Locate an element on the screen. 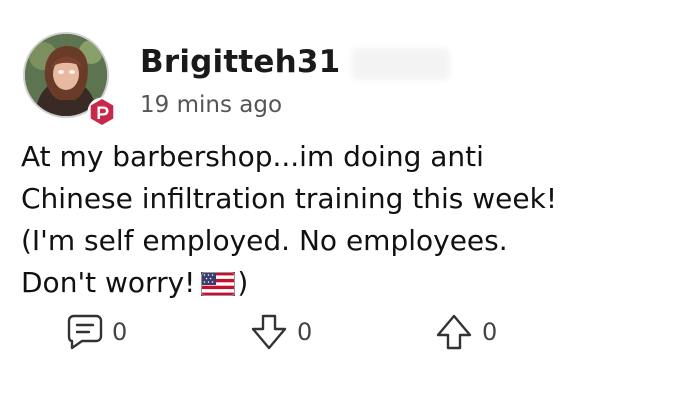  us-flag-icon is located at coordinates (218, 284).